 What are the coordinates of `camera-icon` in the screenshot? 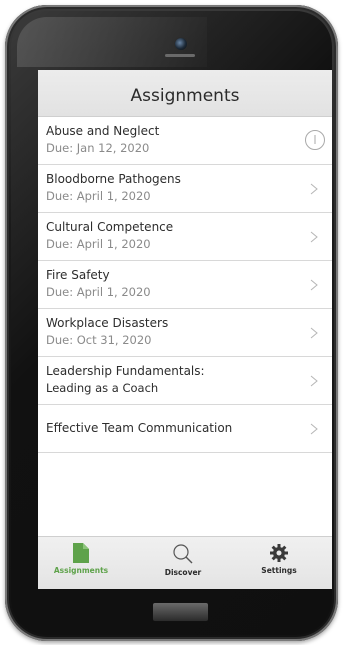 It's located at (181, 44).